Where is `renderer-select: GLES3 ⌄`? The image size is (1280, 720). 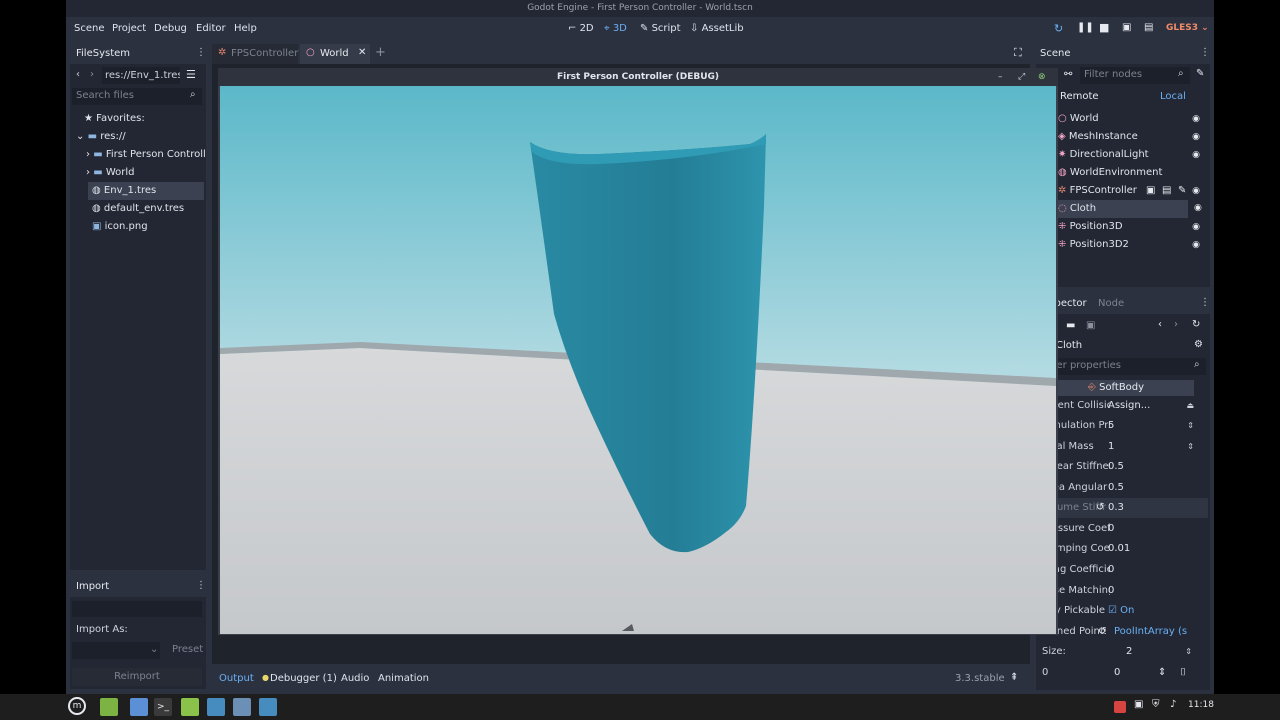 renderer-select: GLES3 ⌄ is located at coordinates (1187, 28).